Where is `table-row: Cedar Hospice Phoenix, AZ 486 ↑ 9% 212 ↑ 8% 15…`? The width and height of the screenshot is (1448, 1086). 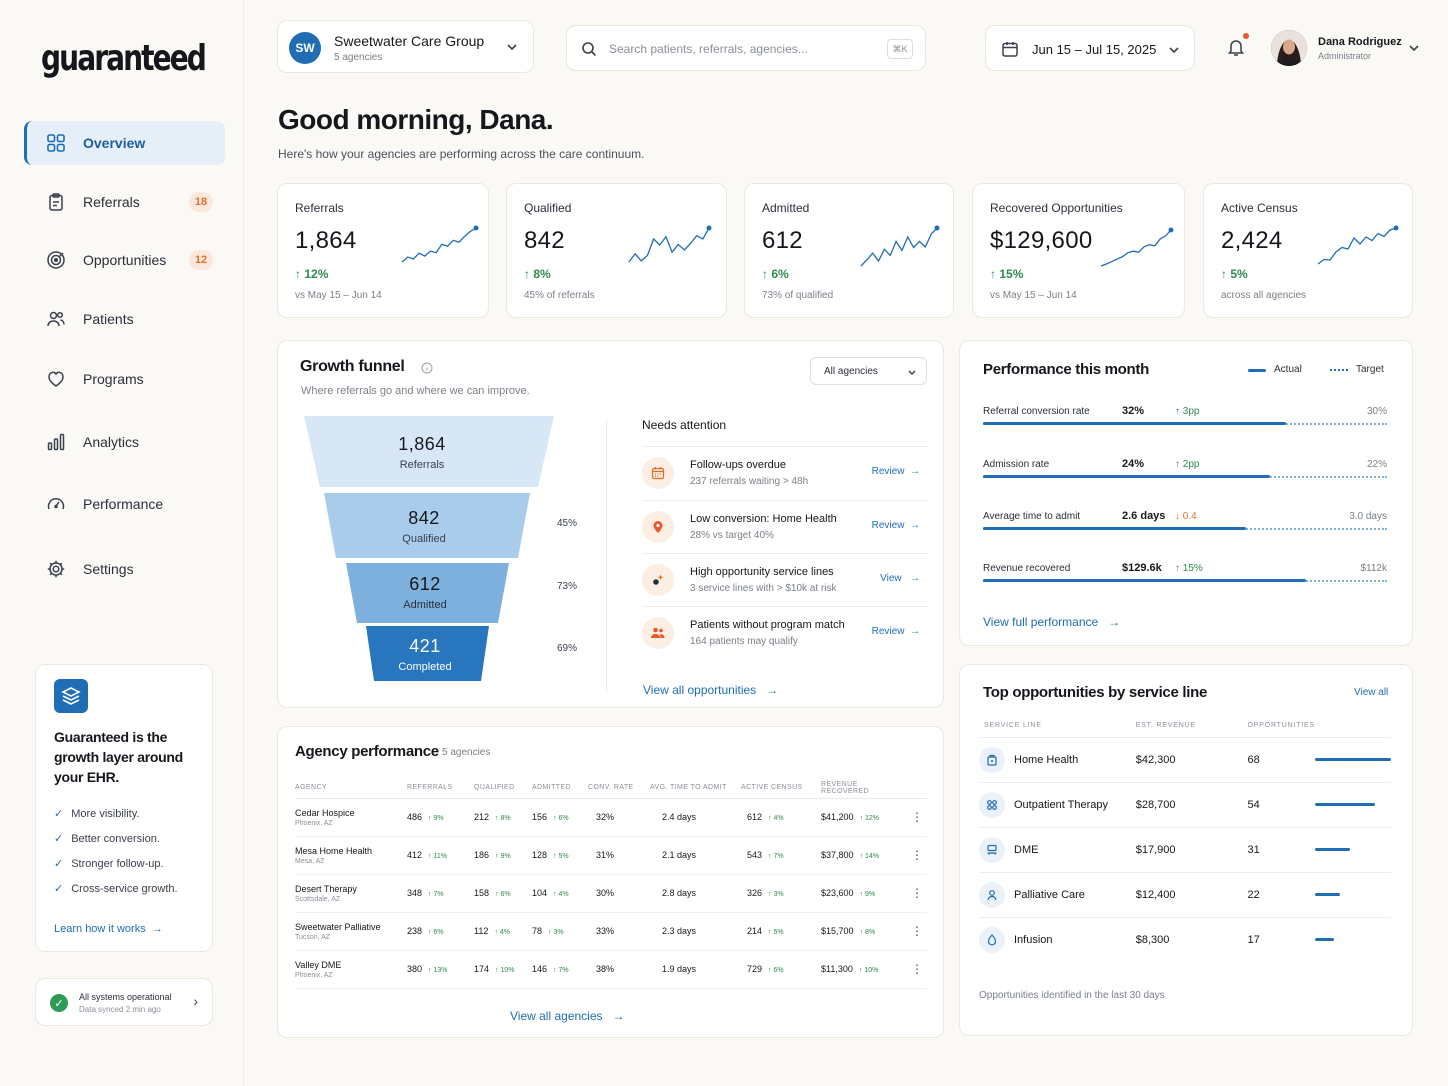
table-row: Cedar Hospice Phoenix, AZ 486 ↑ 9% 212 ↑ 8% 15… is located at coordinates (611, 817).